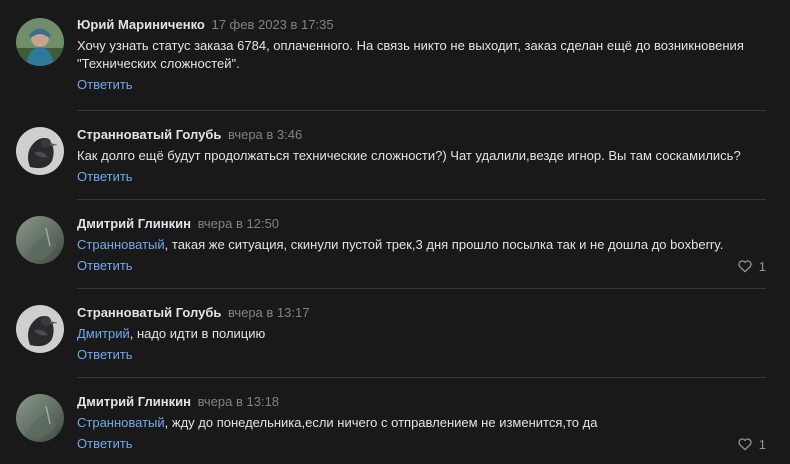  Describe the element at coordinates (272, 24) in the screenshot. I see `comment-date: 17 фев 2023 в 17:35` at that location.